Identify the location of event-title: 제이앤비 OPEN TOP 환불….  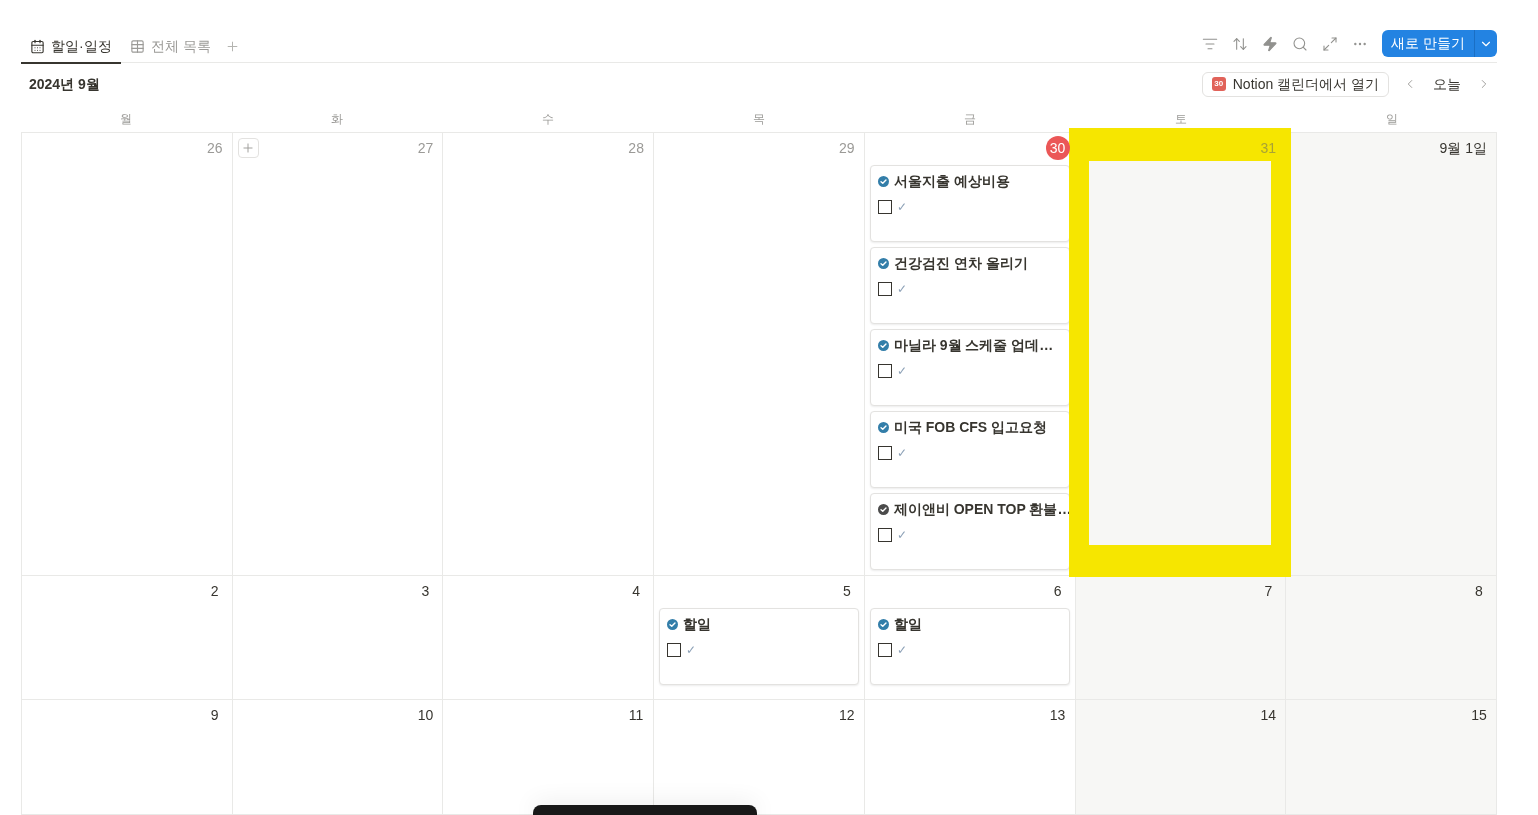
(982, 509).